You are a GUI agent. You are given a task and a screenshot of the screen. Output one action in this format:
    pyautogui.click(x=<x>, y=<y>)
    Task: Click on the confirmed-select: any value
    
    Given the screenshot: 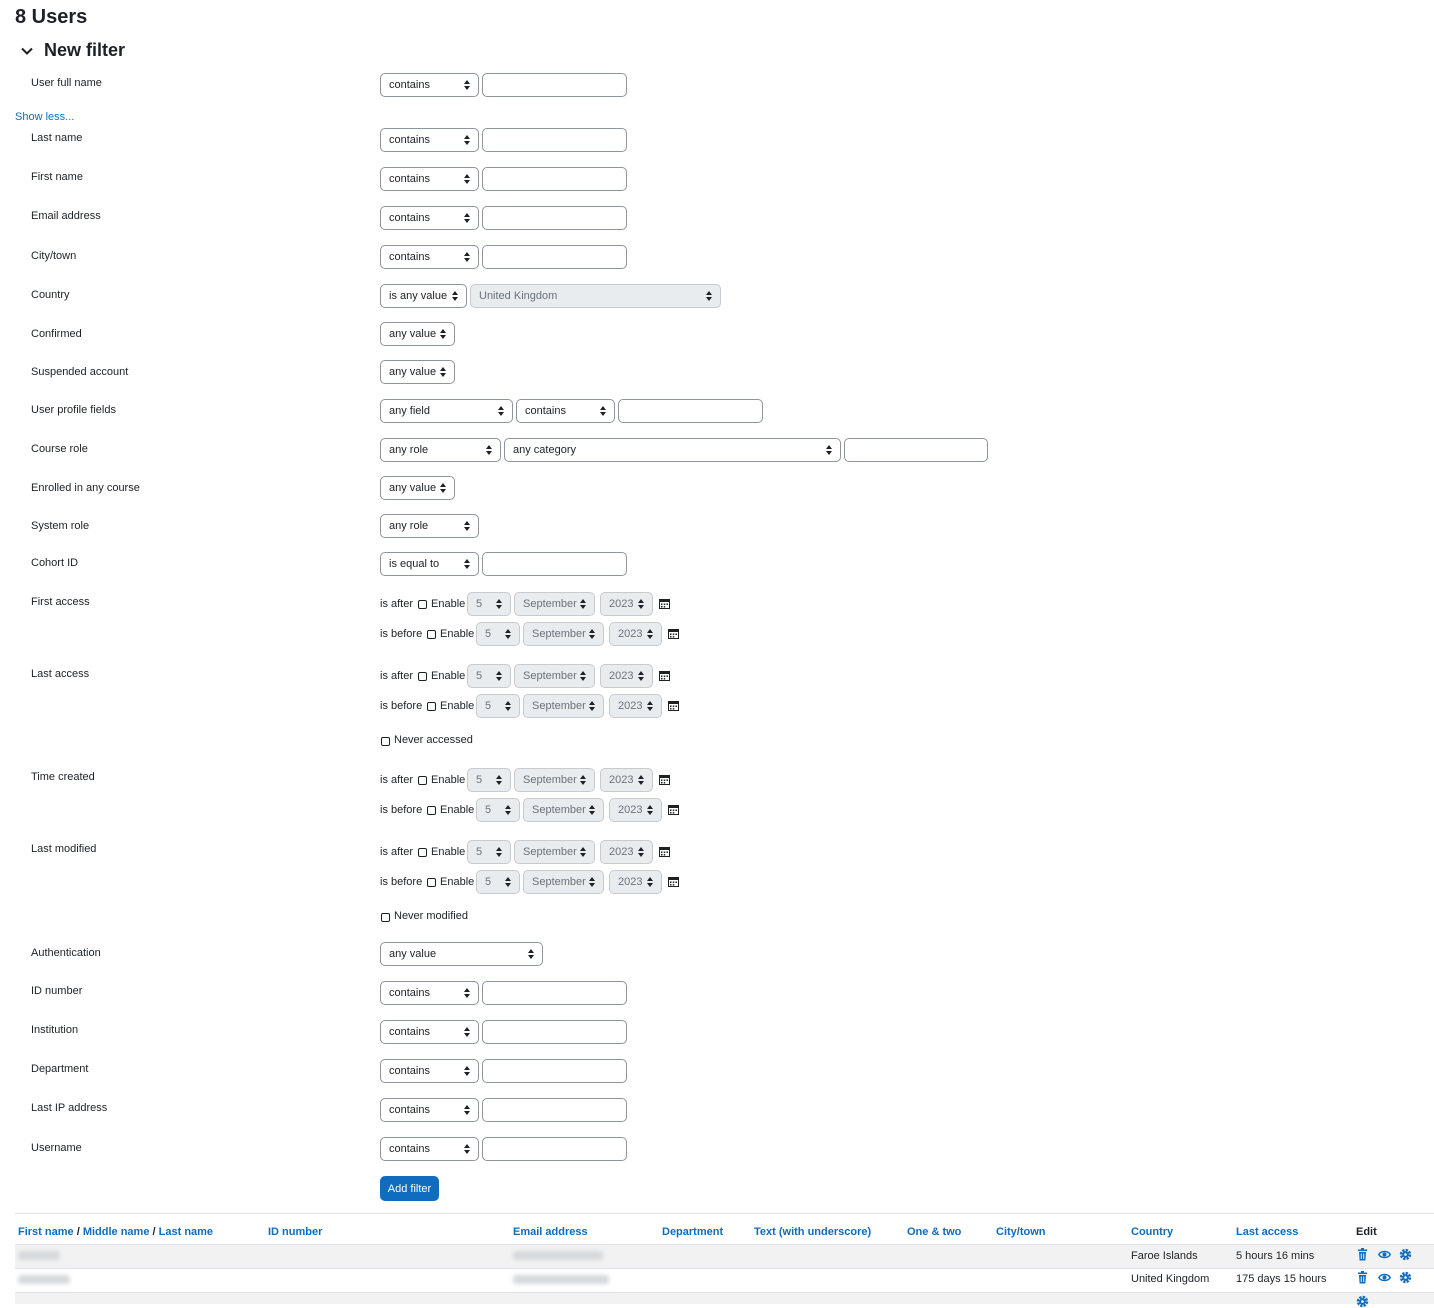 What is the action you would take?
    pyautogui.click(x=417, y=334)
    